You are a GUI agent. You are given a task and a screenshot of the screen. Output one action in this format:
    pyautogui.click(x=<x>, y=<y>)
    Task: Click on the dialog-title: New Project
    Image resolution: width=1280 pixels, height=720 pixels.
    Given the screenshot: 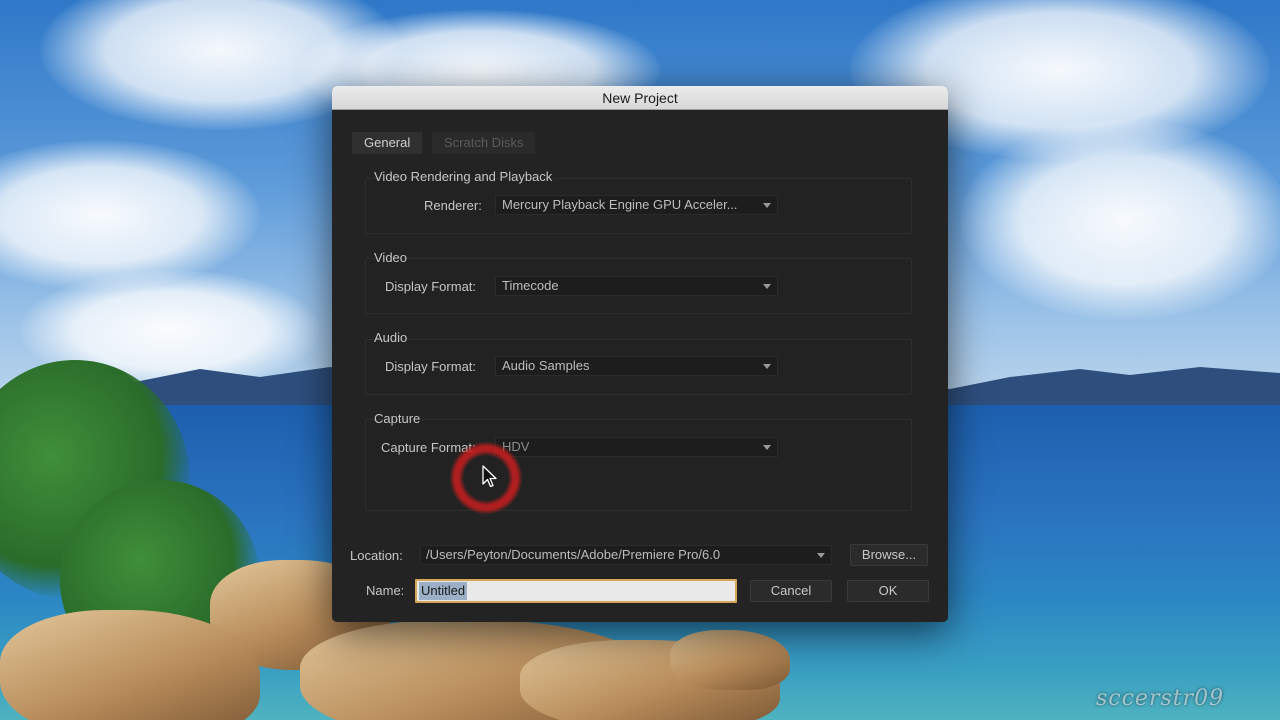 What is the action you would take?
    pyautogui.click(x=640, y=98)
    